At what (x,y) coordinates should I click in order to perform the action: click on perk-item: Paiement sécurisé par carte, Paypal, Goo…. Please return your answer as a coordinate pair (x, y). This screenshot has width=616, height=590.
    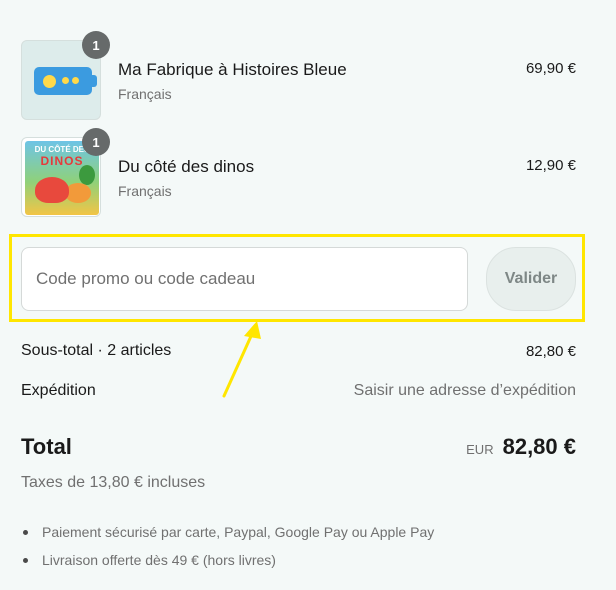
    Looking at the image, I should click on (227, 536).